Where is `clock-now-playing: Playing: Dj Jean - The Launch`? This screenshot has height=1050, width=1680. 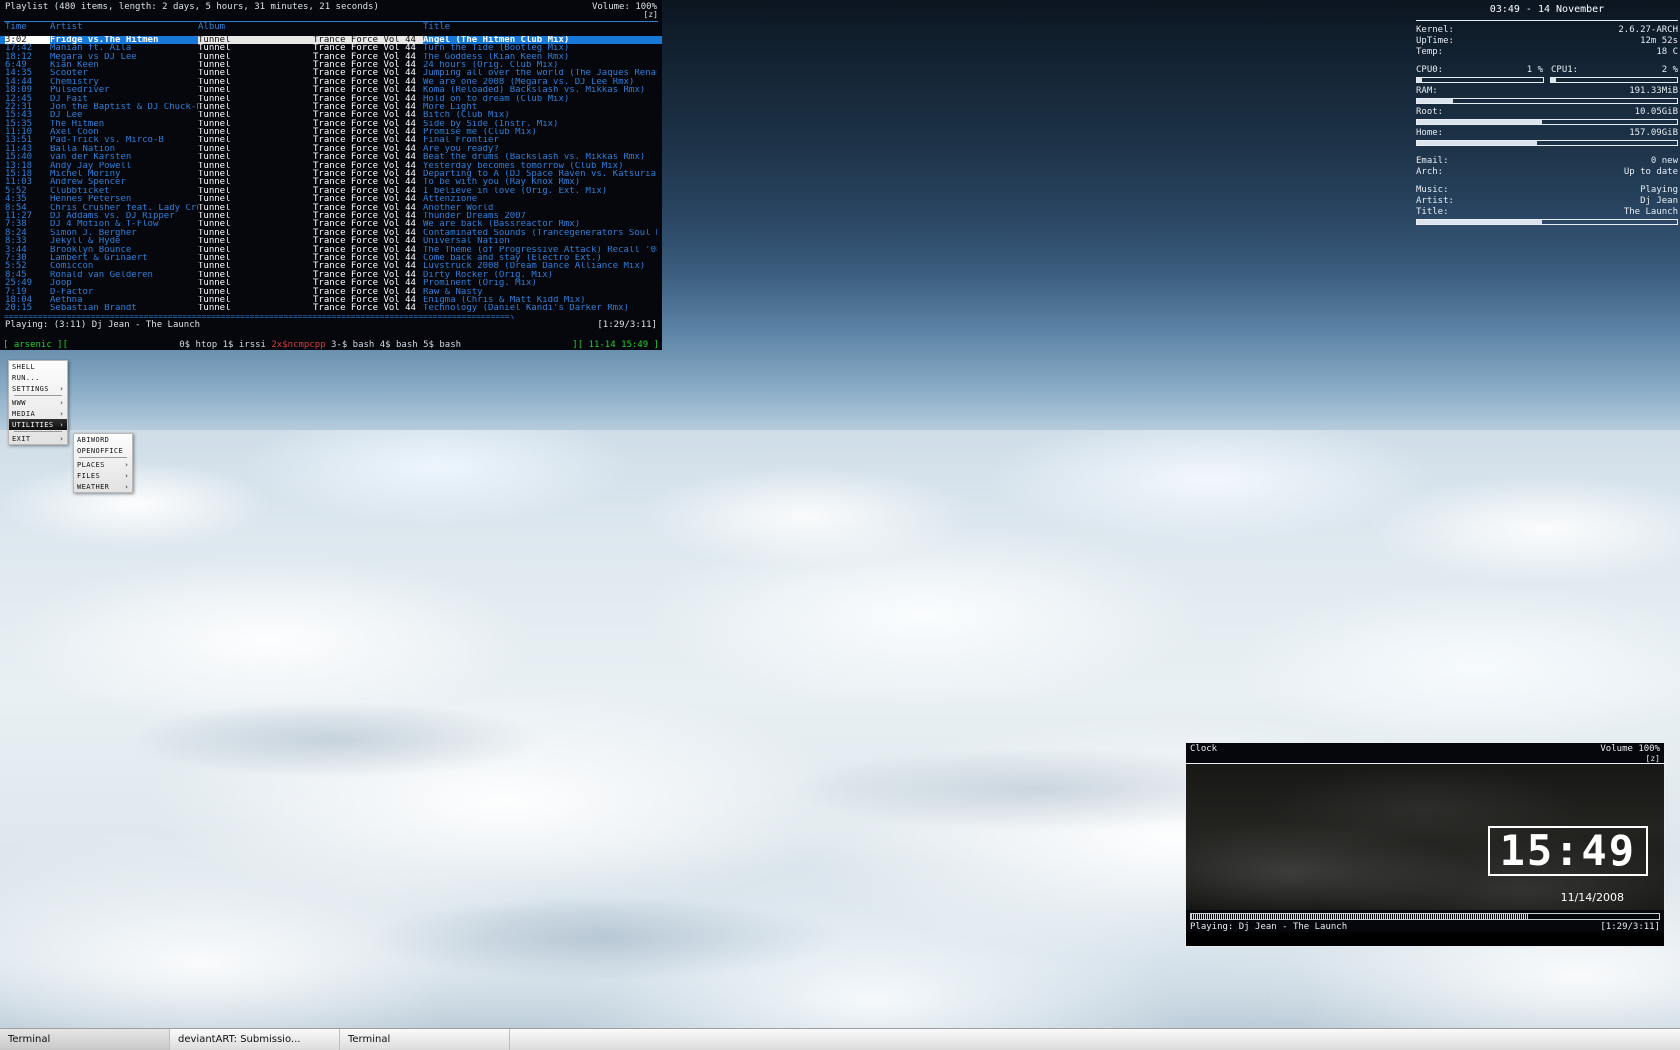
clock-now-playing: Playing: Dj Jean - The Launch is located at coordinates (1269, 927).